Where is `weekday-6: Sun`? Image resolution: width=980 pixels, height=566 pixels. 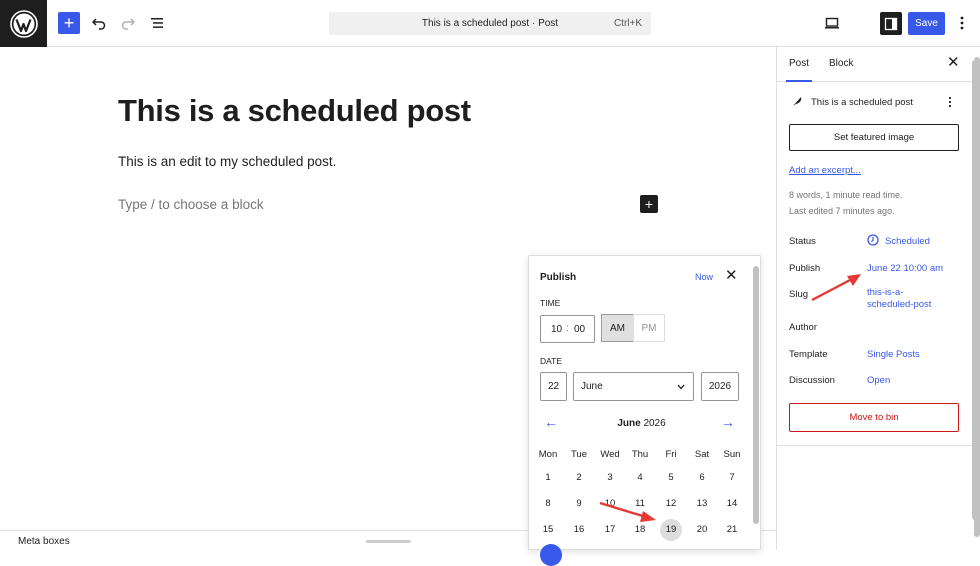 weekday-6: Sun is located at coordinates (732, 454).